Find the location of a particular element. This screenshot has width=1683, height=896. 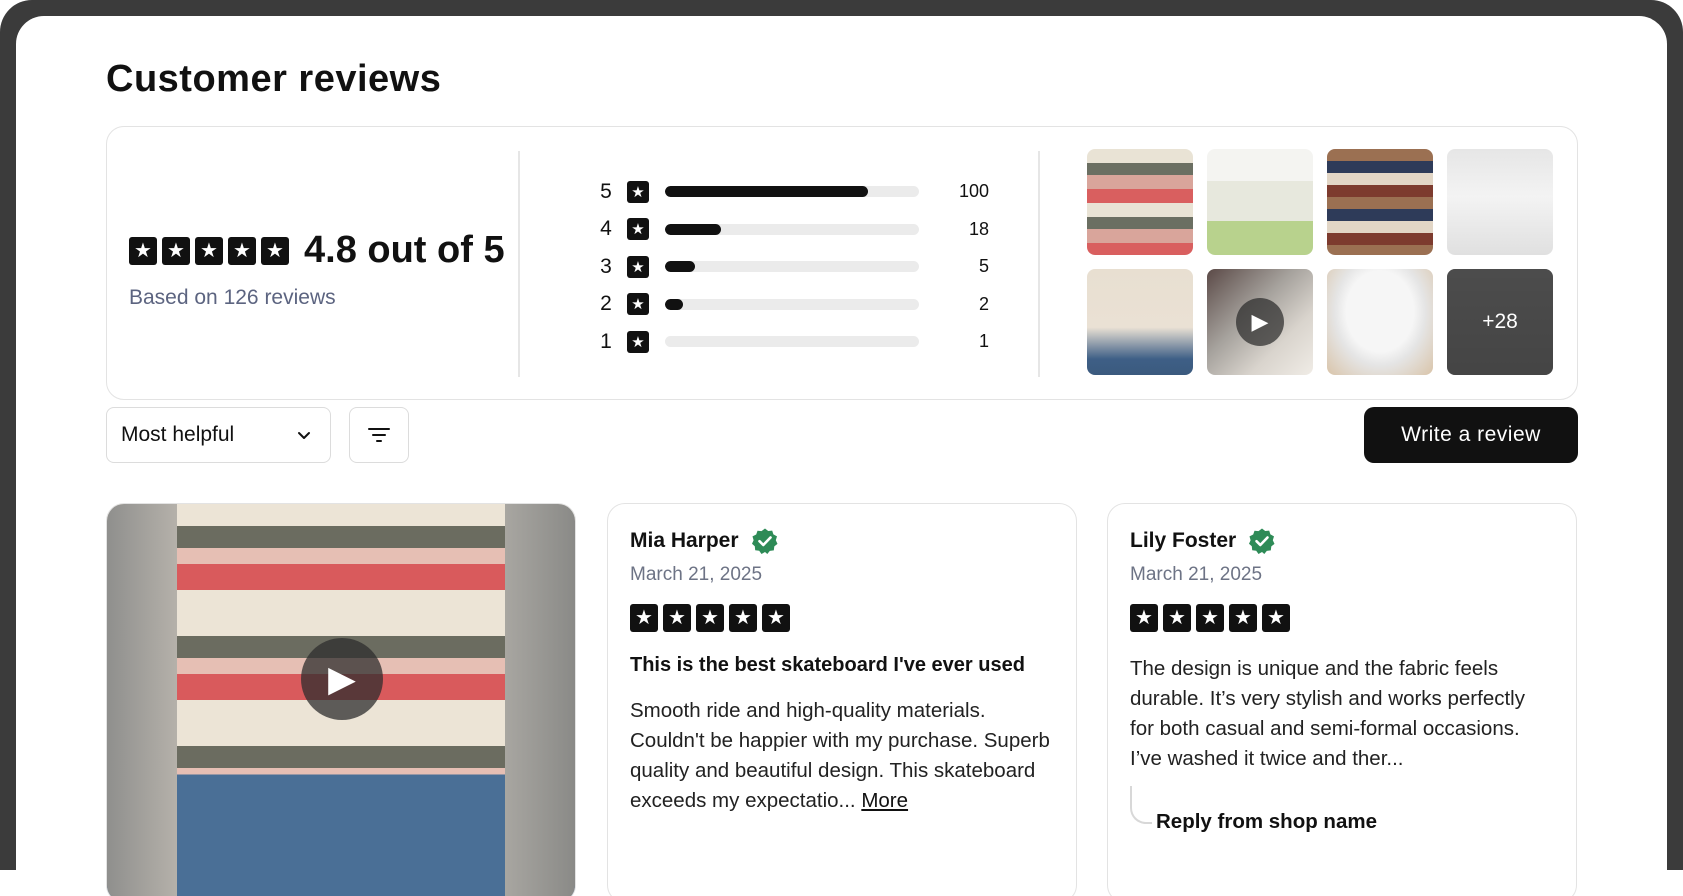

more-media-thumbnail: +28 is located at coordinates (1500, 322).